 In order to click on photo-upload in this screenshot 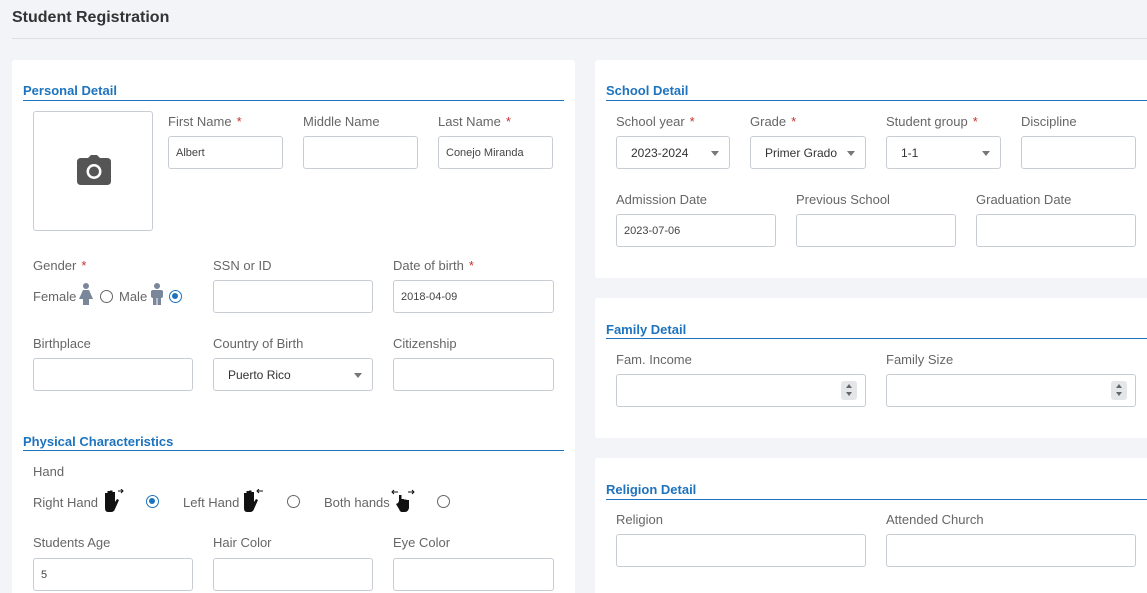, I will do `click(93, 171)`.